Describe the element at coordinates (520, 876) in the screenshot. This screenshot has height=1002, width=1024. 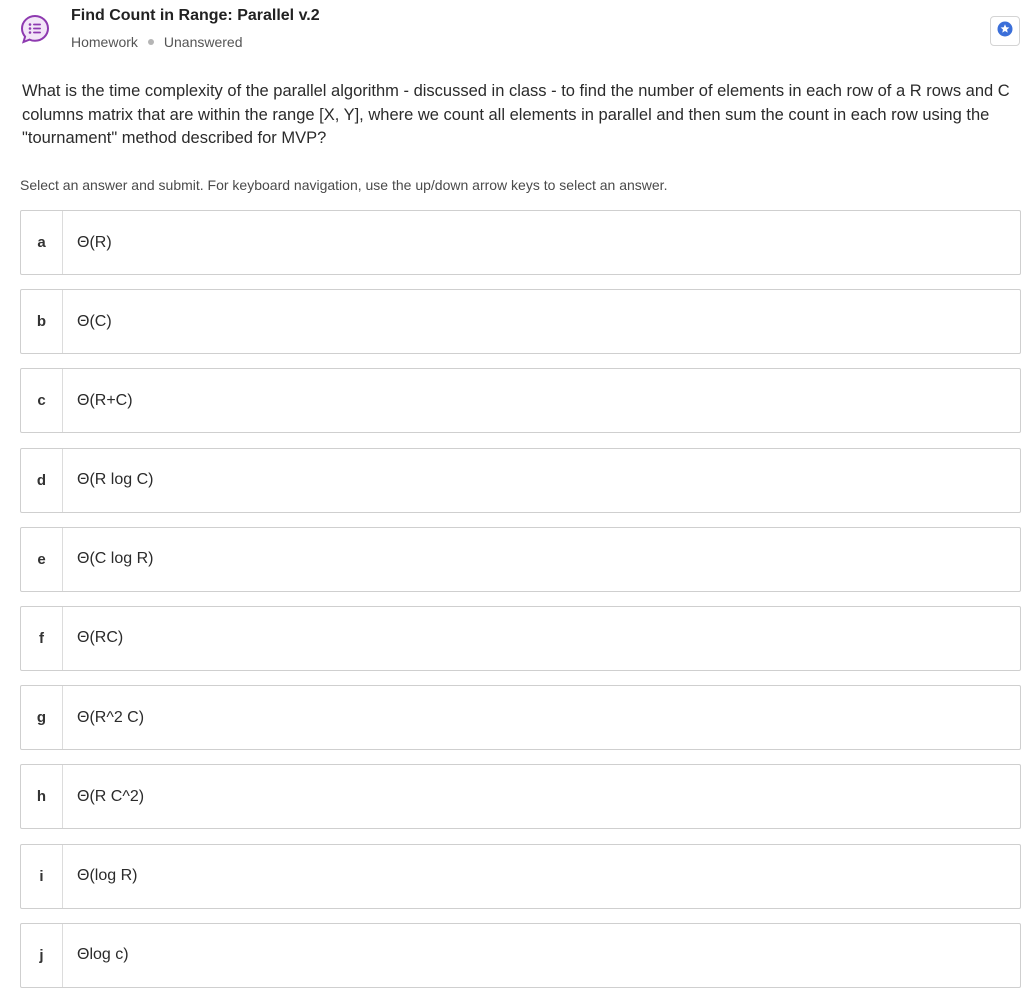
I see `answer-option-i: i Θ(log R)` at that location.